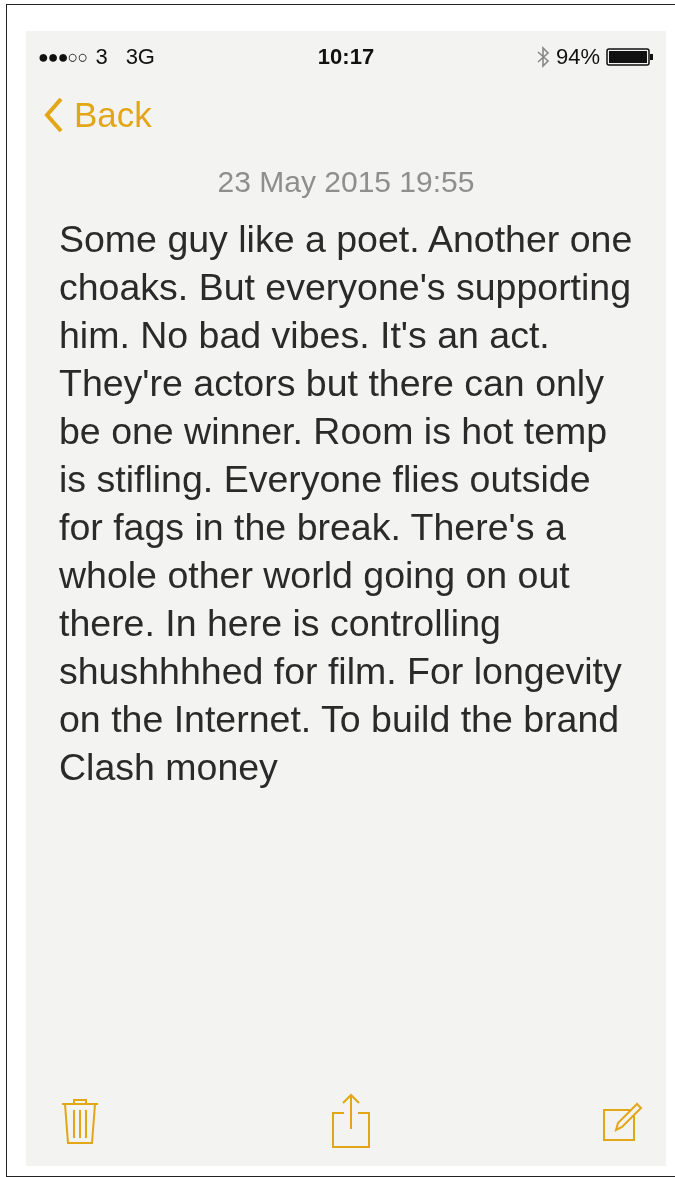 The height and width of the screenshot is (1177, 675). I want to click on compose-icon, so click(623, 1121).